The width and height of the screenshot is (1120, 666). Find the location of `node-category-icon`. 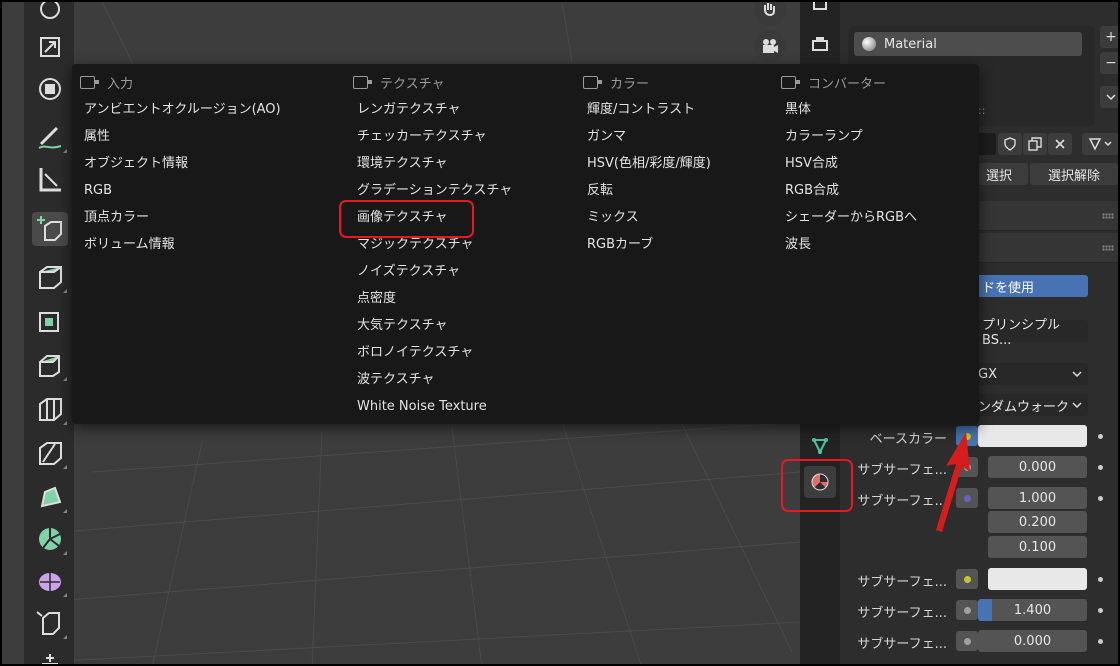

node-category-icon is located at coordinates (592, 82).